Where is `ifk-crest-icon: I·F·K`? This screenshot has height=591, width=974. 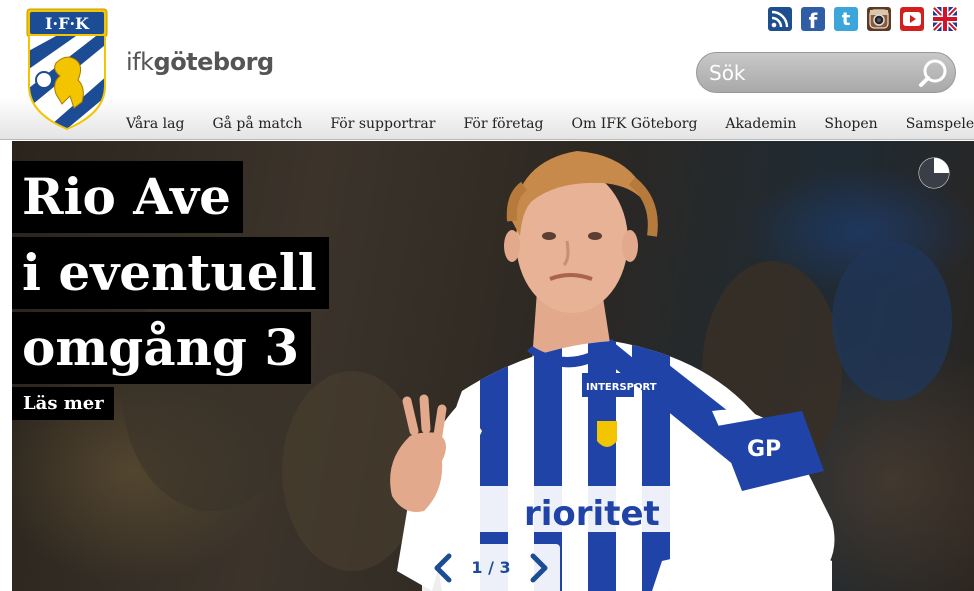
ifk-crest-icon: I·F·K is located at coordinates (67, 69).